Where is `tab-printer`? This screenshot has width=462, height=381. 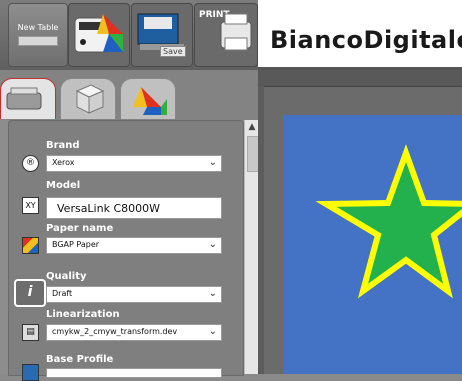 tab-printer is located at coordinates (28, 98).